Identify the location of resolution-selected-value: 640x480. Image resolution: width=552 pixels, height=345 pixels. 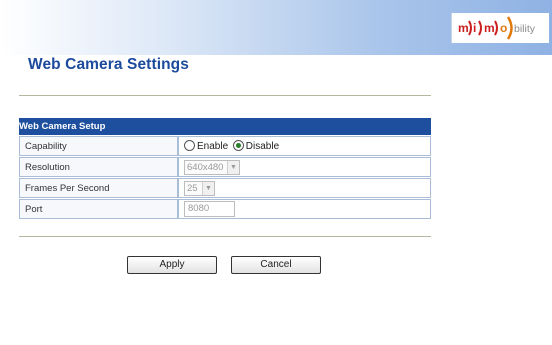
(205, 167).